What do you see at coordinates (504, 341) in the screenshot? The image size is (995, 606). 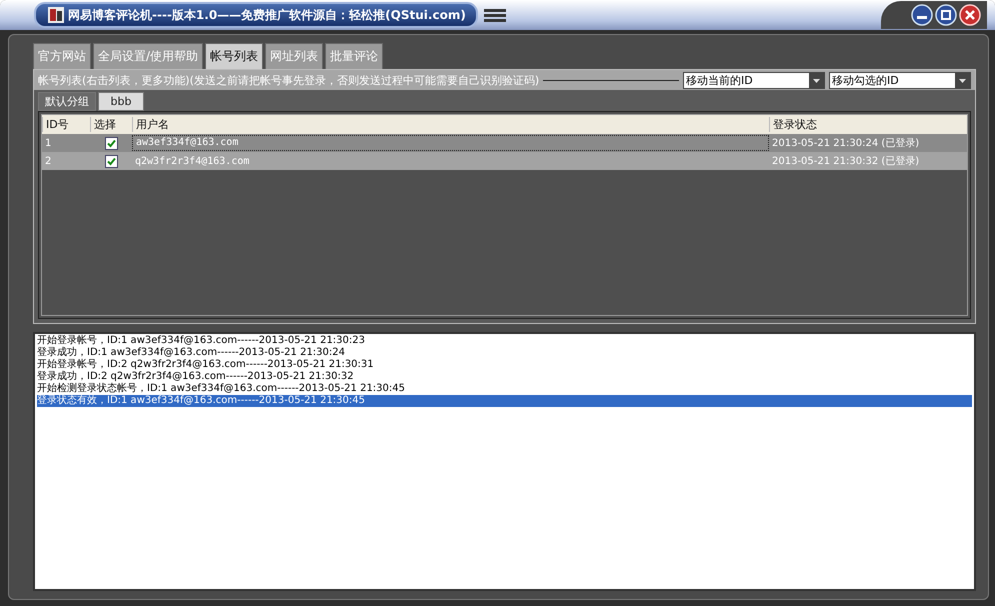 I see `log-entry: 开始登录帐号，ID:1 aw3ef334f@163.com------2013-05-21 21:30:23` at bounding box center [504, 341].